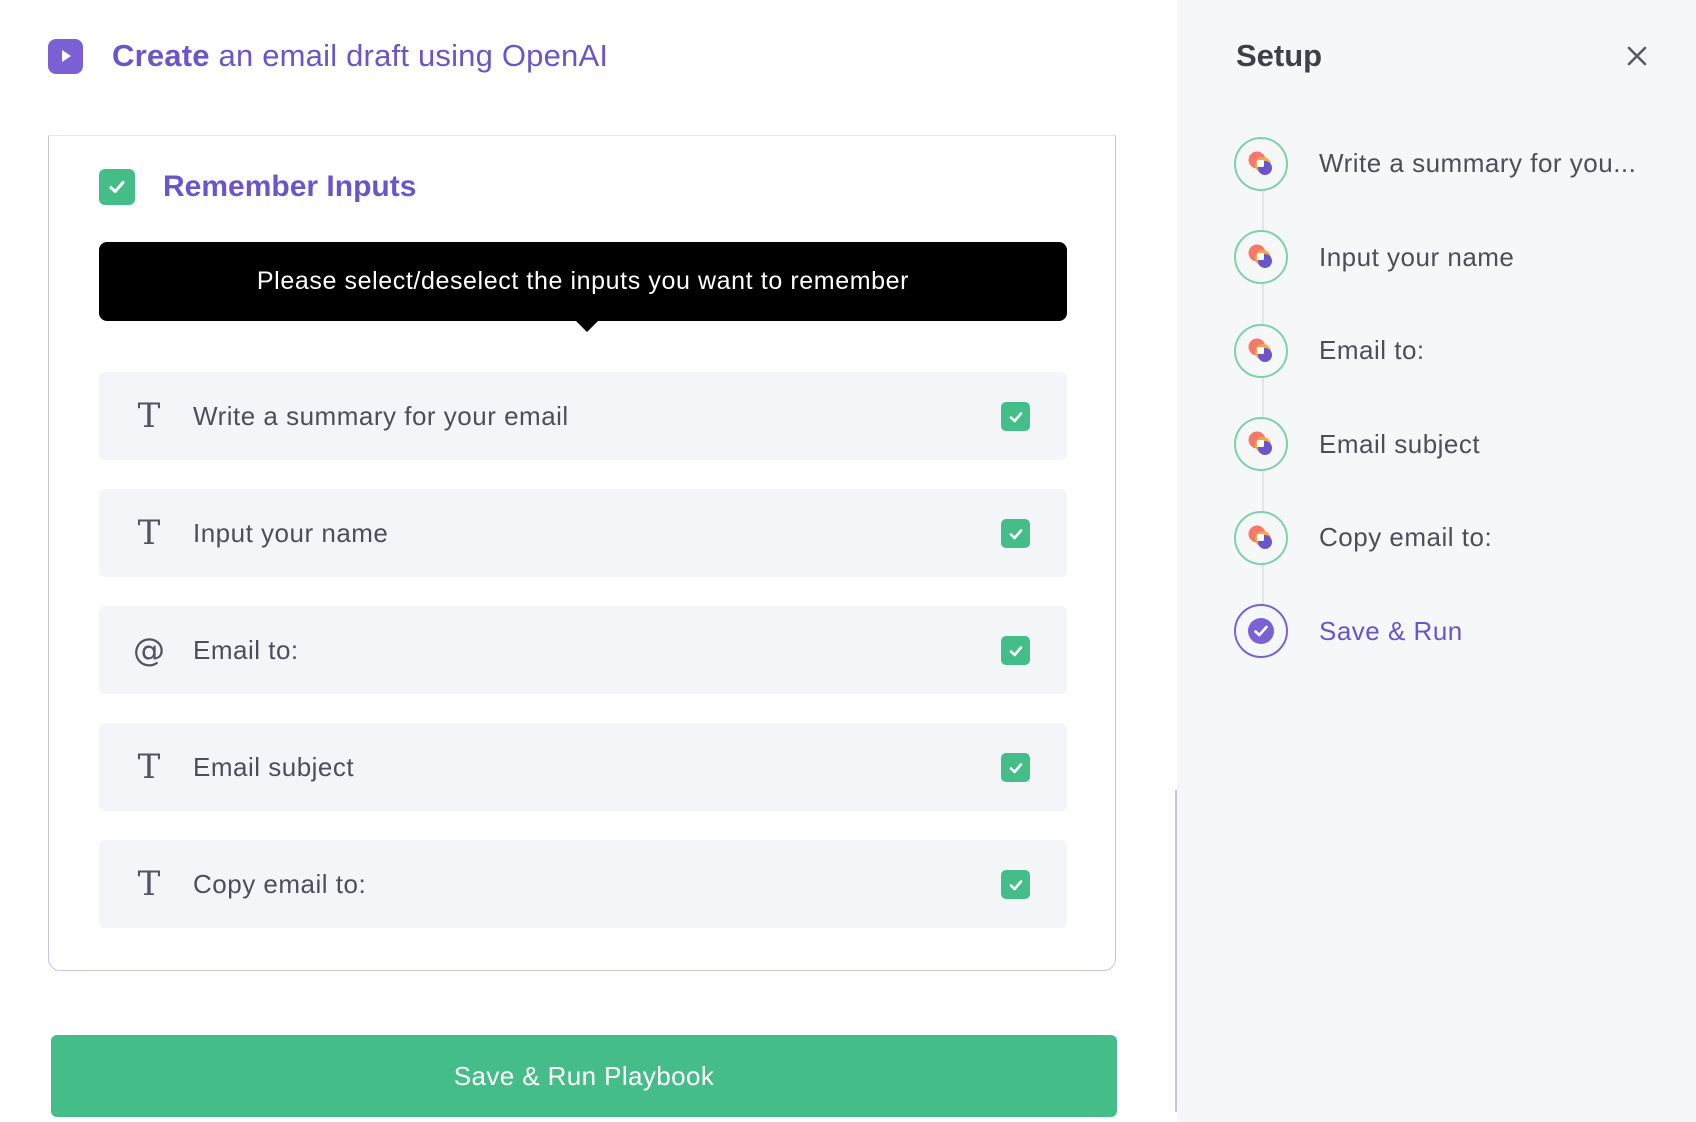 The width and height of the screenshot is (1696, 1122). Describe the element at coordinates (583, 533) in the screenshot. I see `input-row-name: T Input your name` at that location.